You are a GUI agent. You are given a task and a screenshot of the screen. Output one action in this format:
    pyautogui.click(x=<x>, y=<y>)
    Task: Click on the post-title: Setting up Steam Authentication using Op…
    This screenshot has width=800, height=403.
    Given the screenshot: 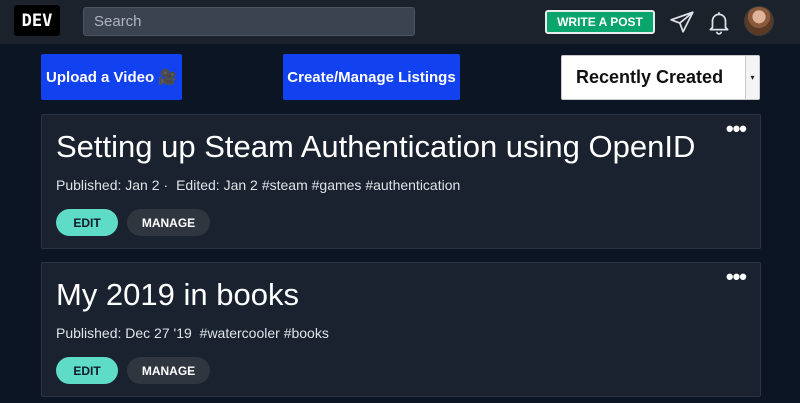 What is the action you would take?
    pyautogui.click(x=375, y=147)
    